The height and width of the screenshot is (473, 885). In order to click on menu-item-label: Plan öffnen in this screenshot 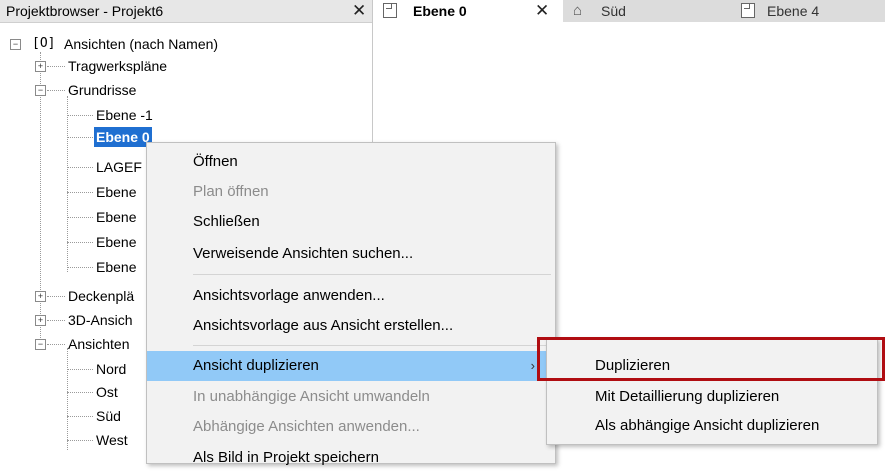, I will do `click(231, 191)`.